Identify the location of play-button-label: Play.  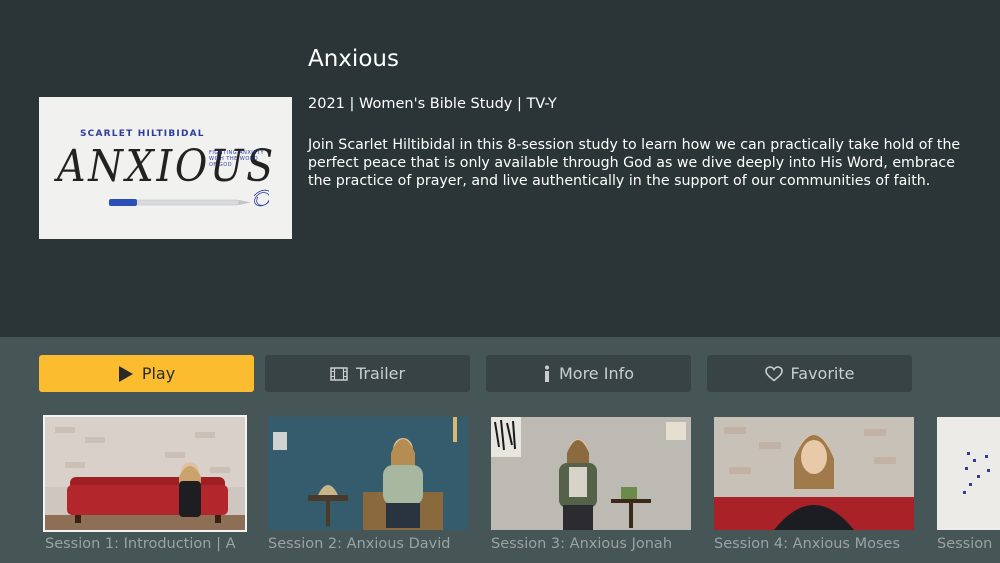
(158, 373).